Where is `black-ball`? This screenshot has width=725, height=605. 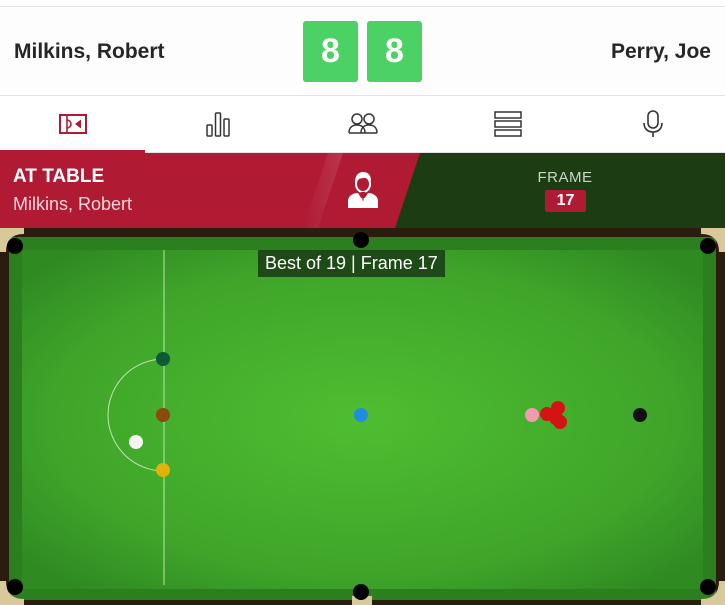 black-ball is located at coordinates (640, 415).